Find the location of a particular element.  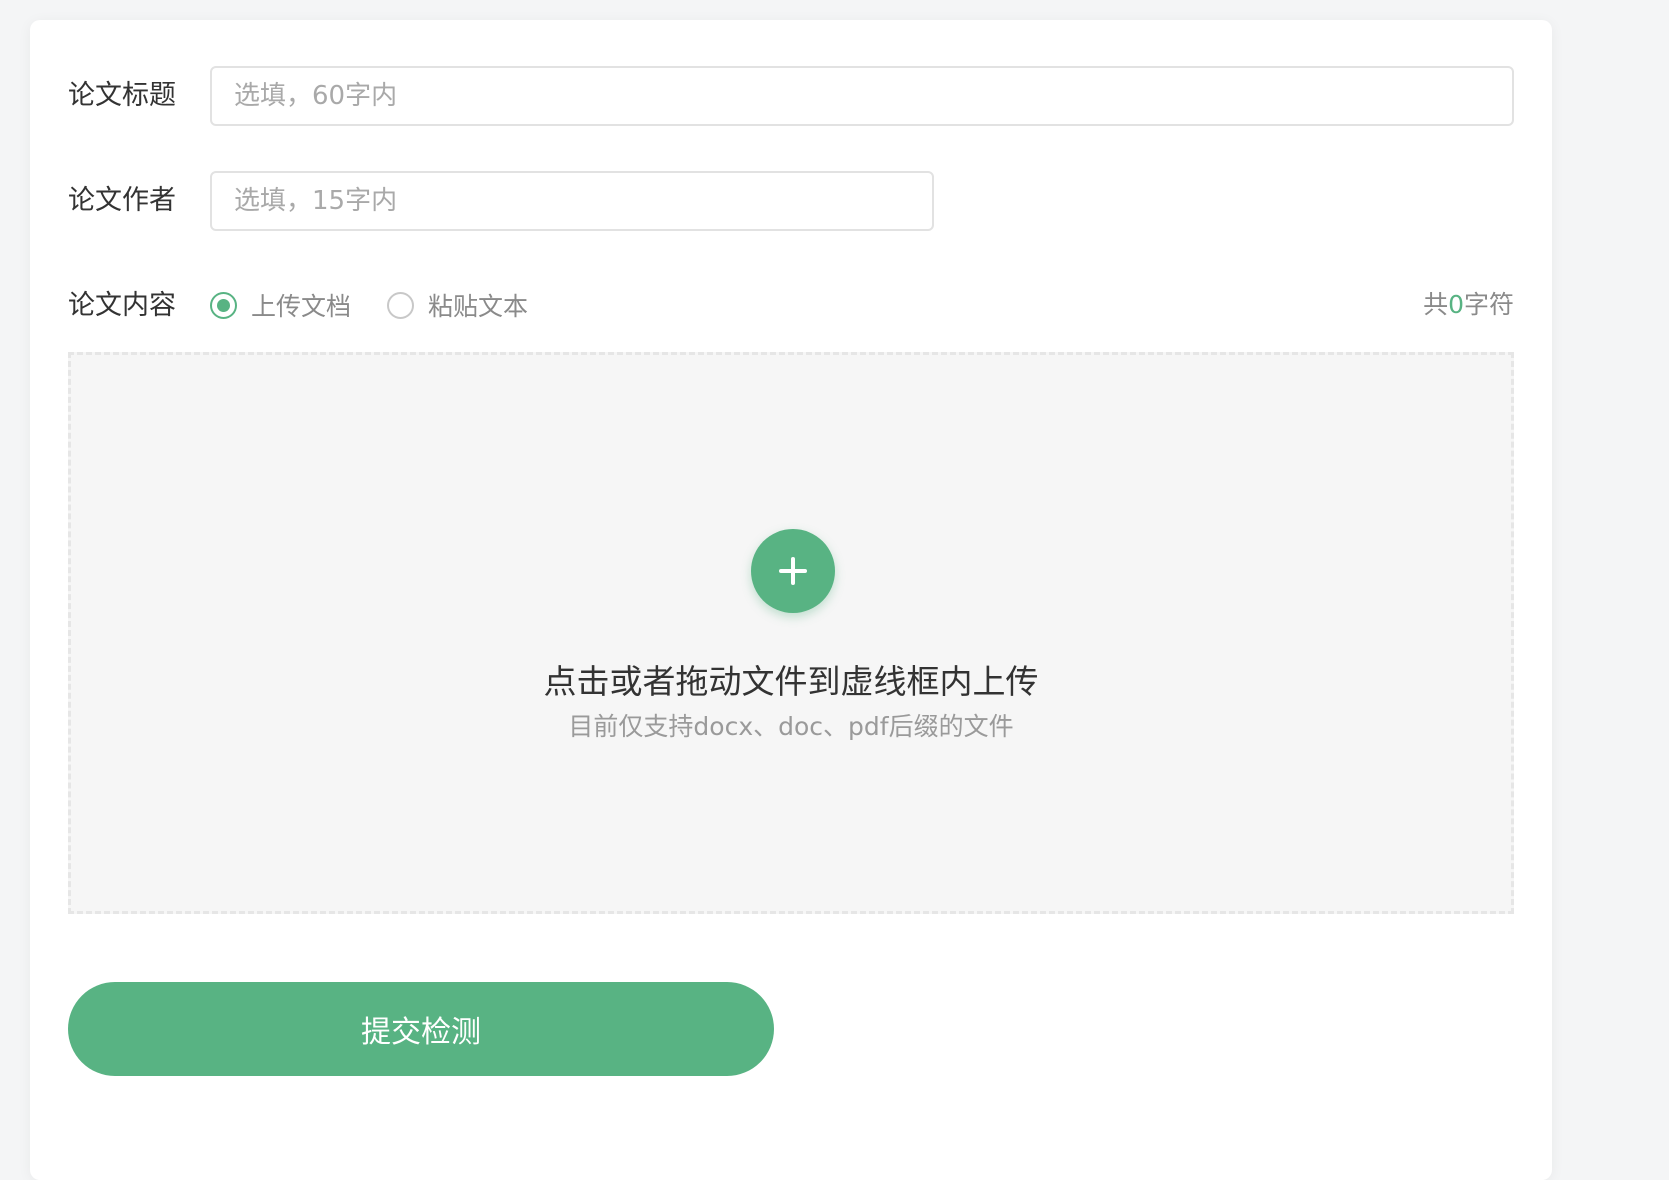

char-count-suffix: 字符 is located at coordinates (1488, 304).